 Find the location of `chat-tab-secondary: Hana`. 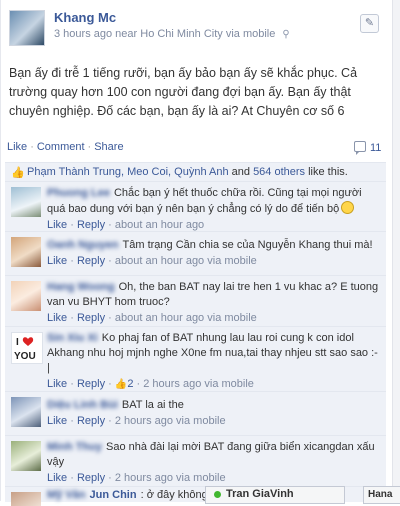

chat-tab-secondary: Hana is located at coordinates (381, 495).